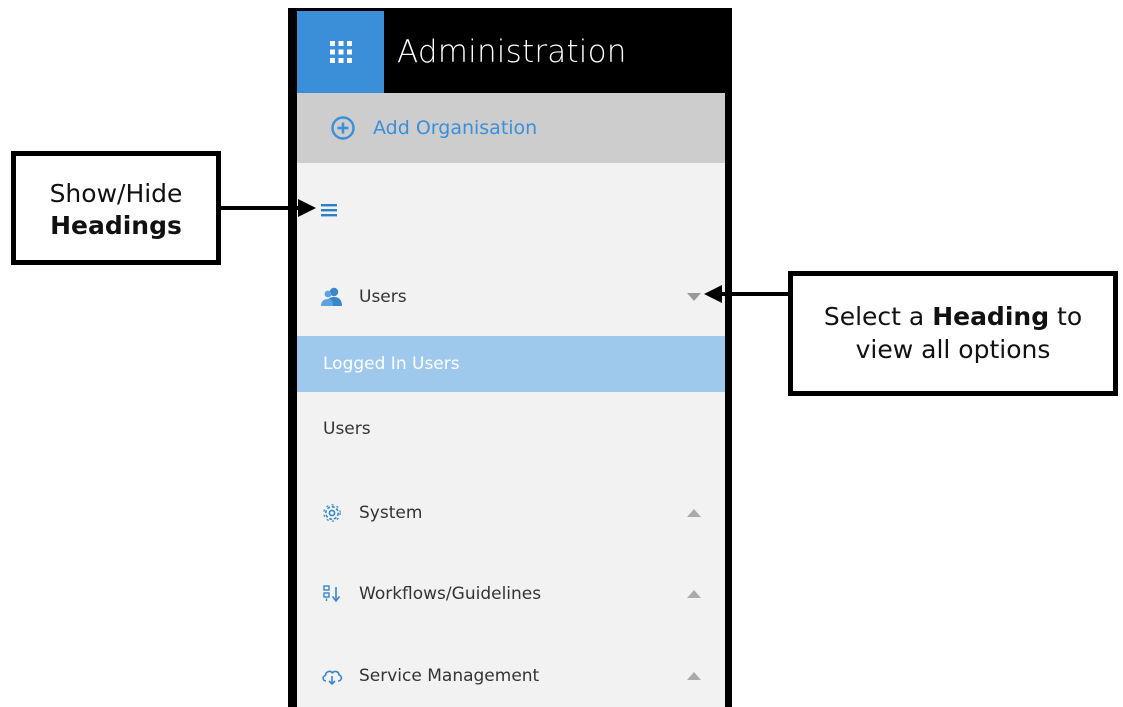  I want to click on gear-icon, so click(332, 513).